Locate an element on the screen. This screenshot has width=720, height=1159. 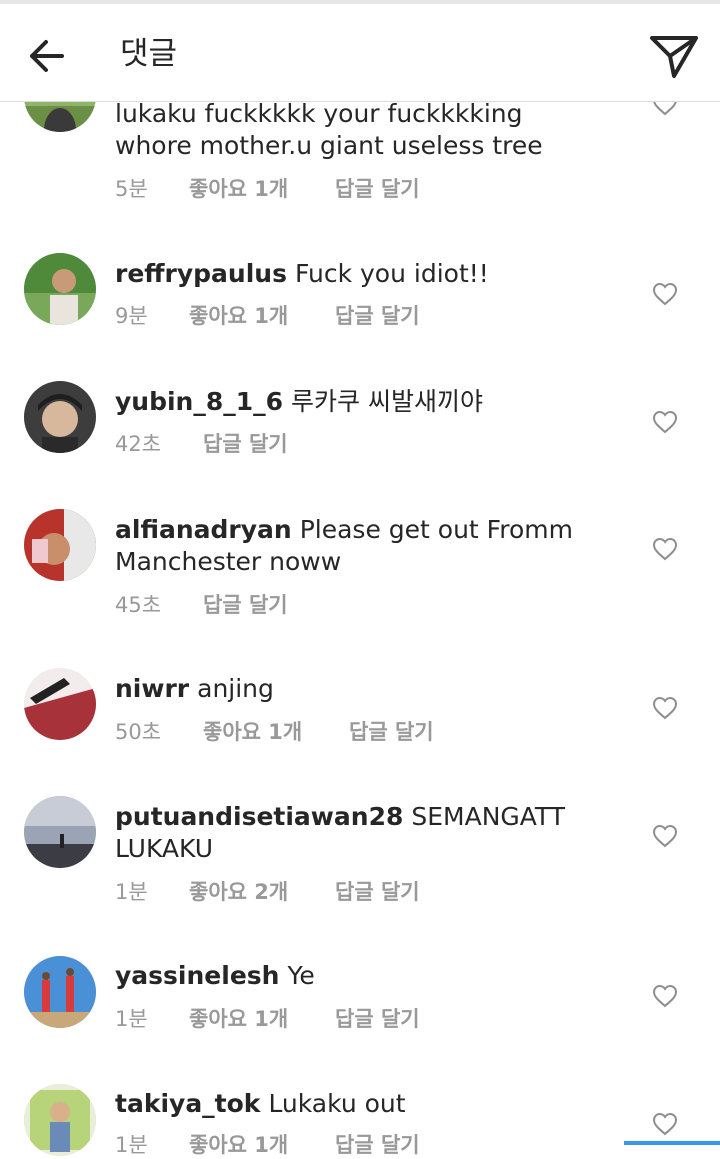
comment-meta: 5분 좋아요 1개 답글 달기 is located at coordinates (267, 189).